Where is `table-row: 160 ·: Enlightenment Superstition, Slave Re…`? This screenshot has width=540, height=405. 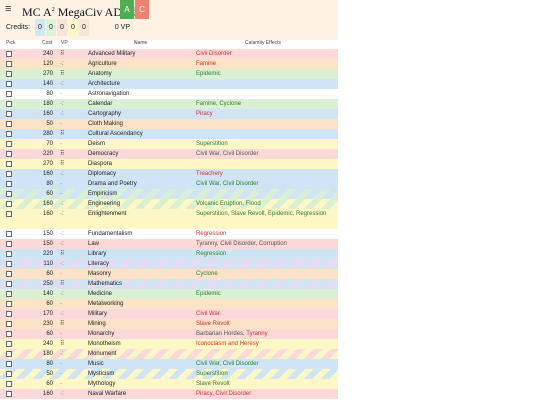 table-row: 160 ·: Enlightenment Superstition, Slave Re… is located at coordinates (169, 219).